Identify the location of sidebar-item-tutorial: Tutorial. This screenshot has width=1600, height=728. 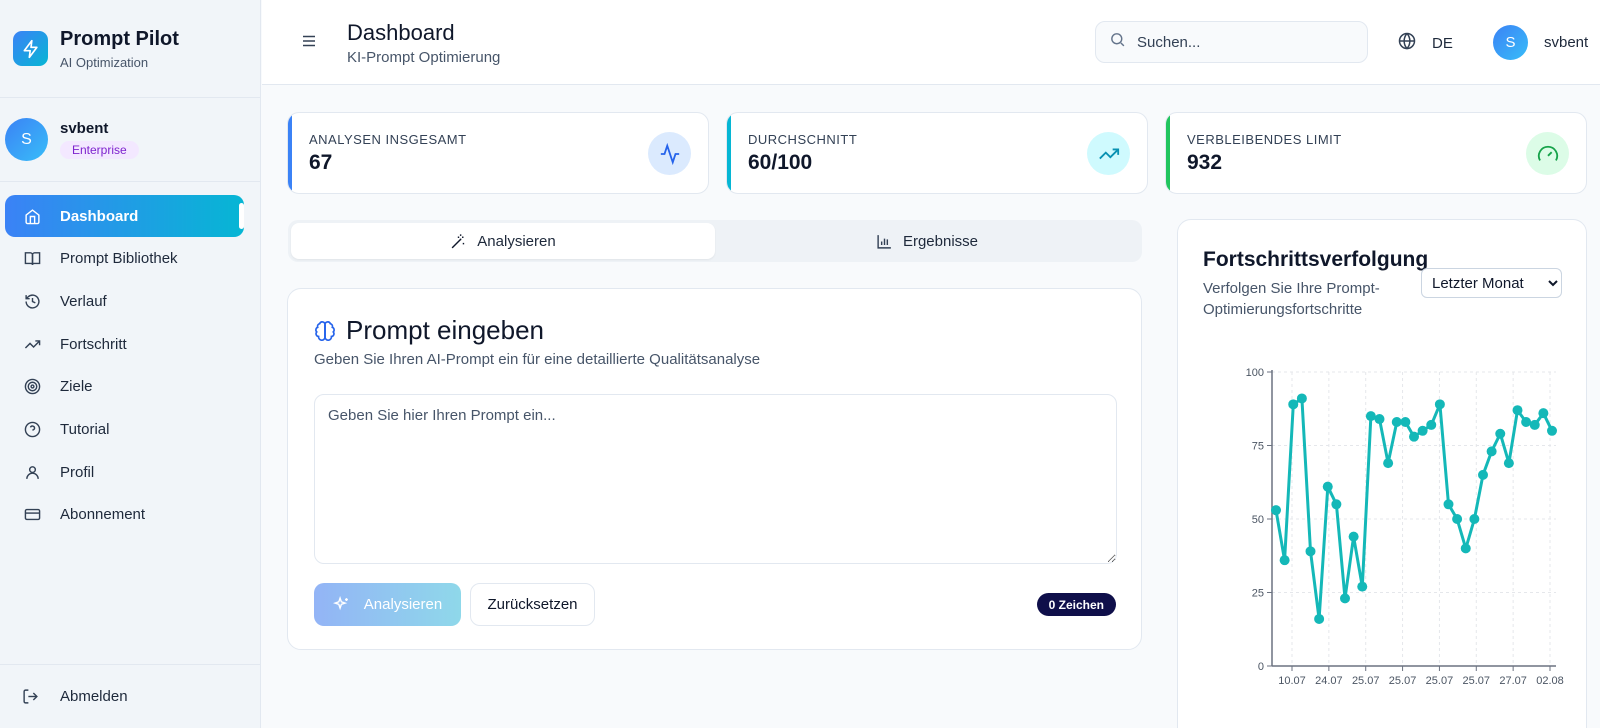
(124, 429).